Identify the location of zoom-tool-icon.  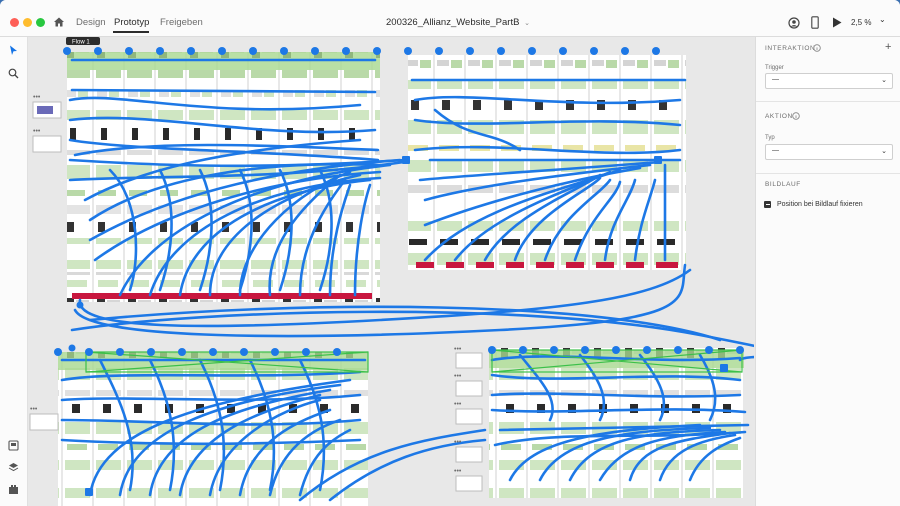
(13, 73).